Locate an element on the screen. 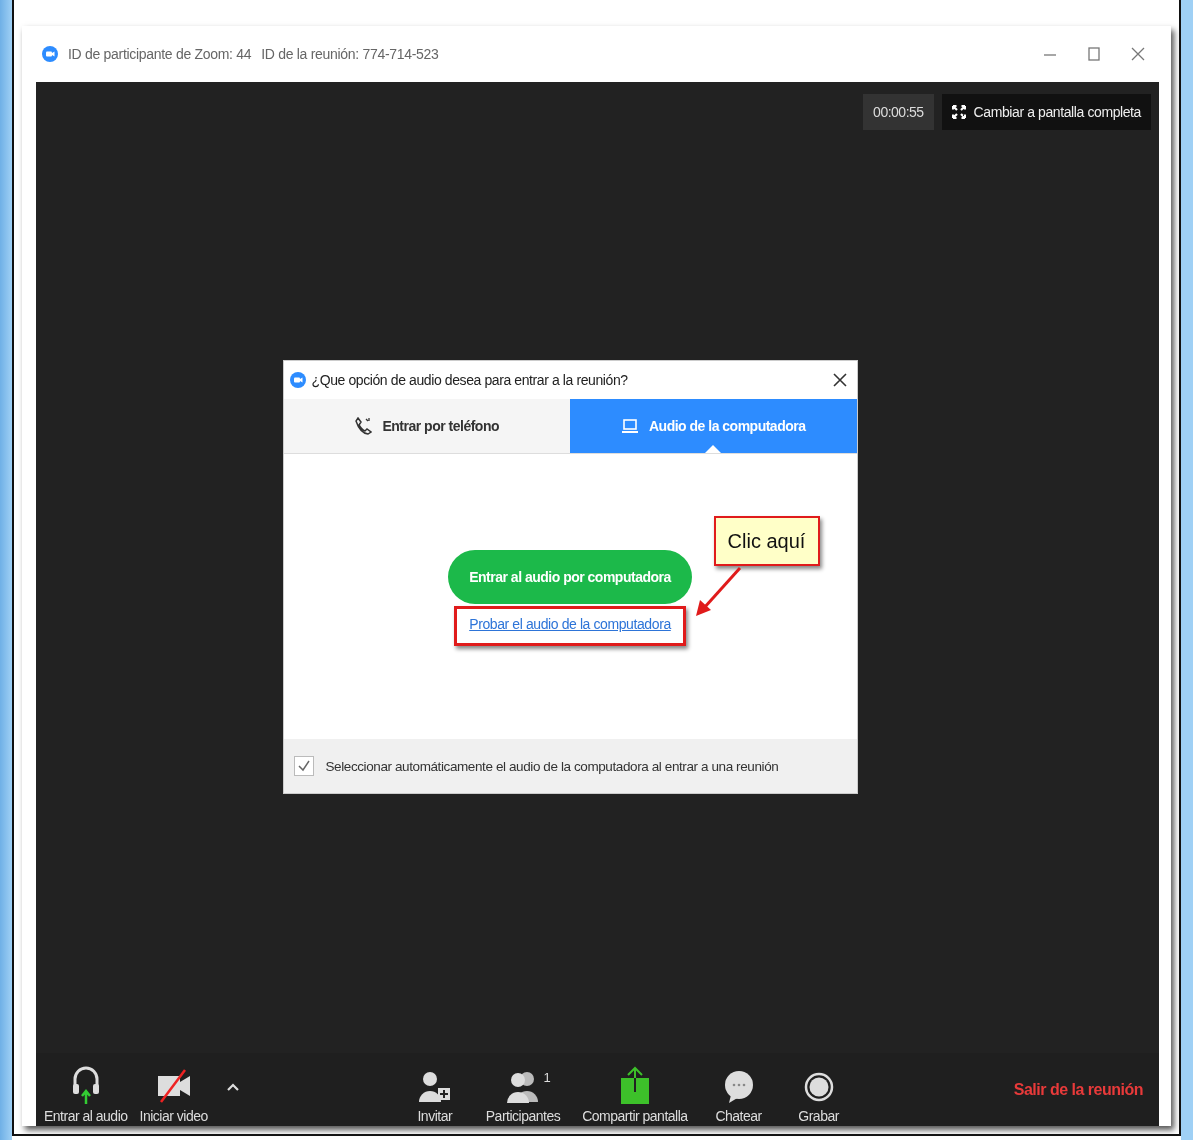  toolbar-button: Chatear is located at coordinates (738, 1098).